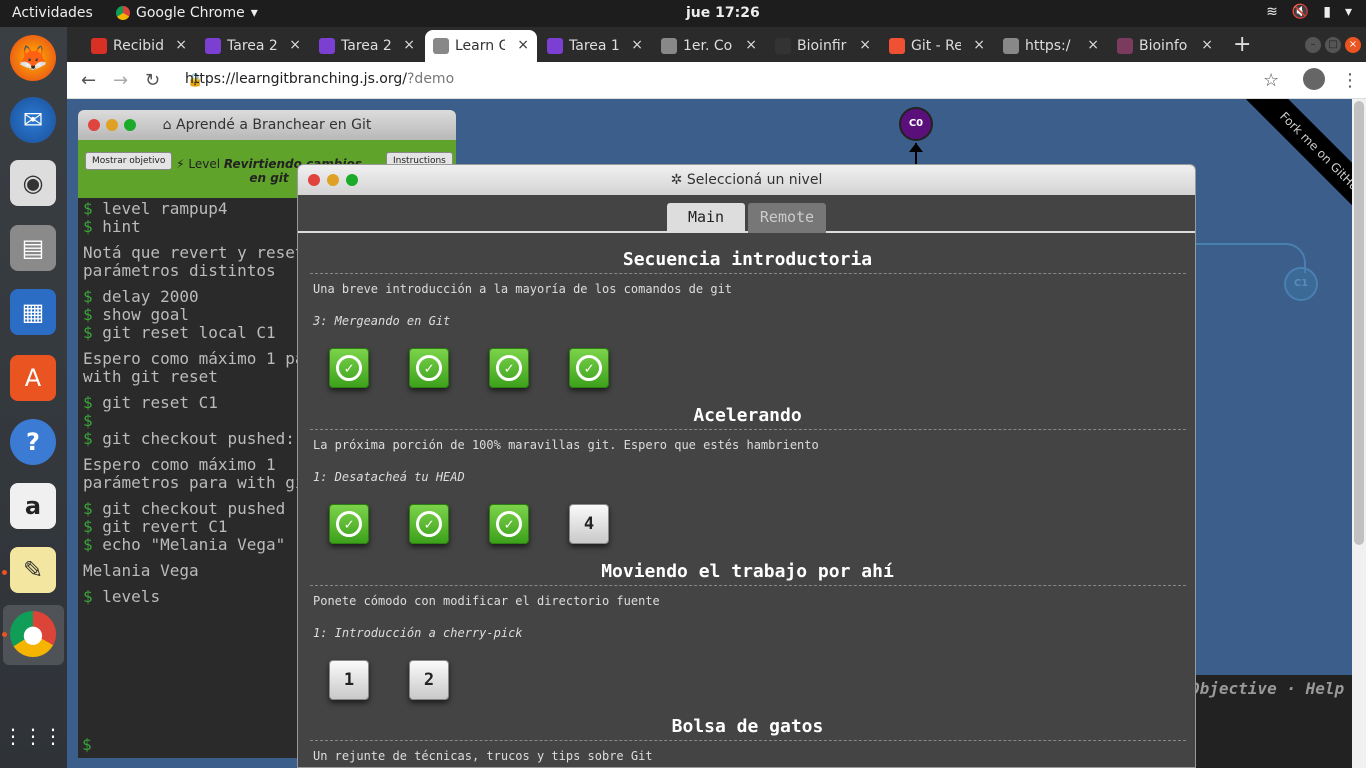 This screenshot has width=1366, height=768. Describe the element at coordinates (746, 214) in the screenshot. I see `dialog-tabs: Main Remote` at that location.